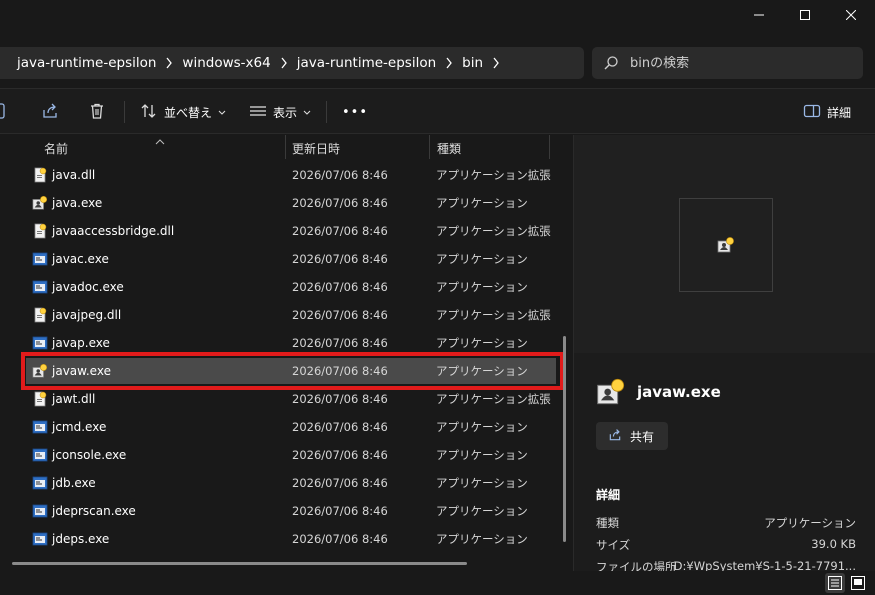 This screenshot has height=595, width=875. What do you see at coordinates (80, 259) in the screenshot?
I see `file-name: javac.exe` at bounding box center [80, 259].